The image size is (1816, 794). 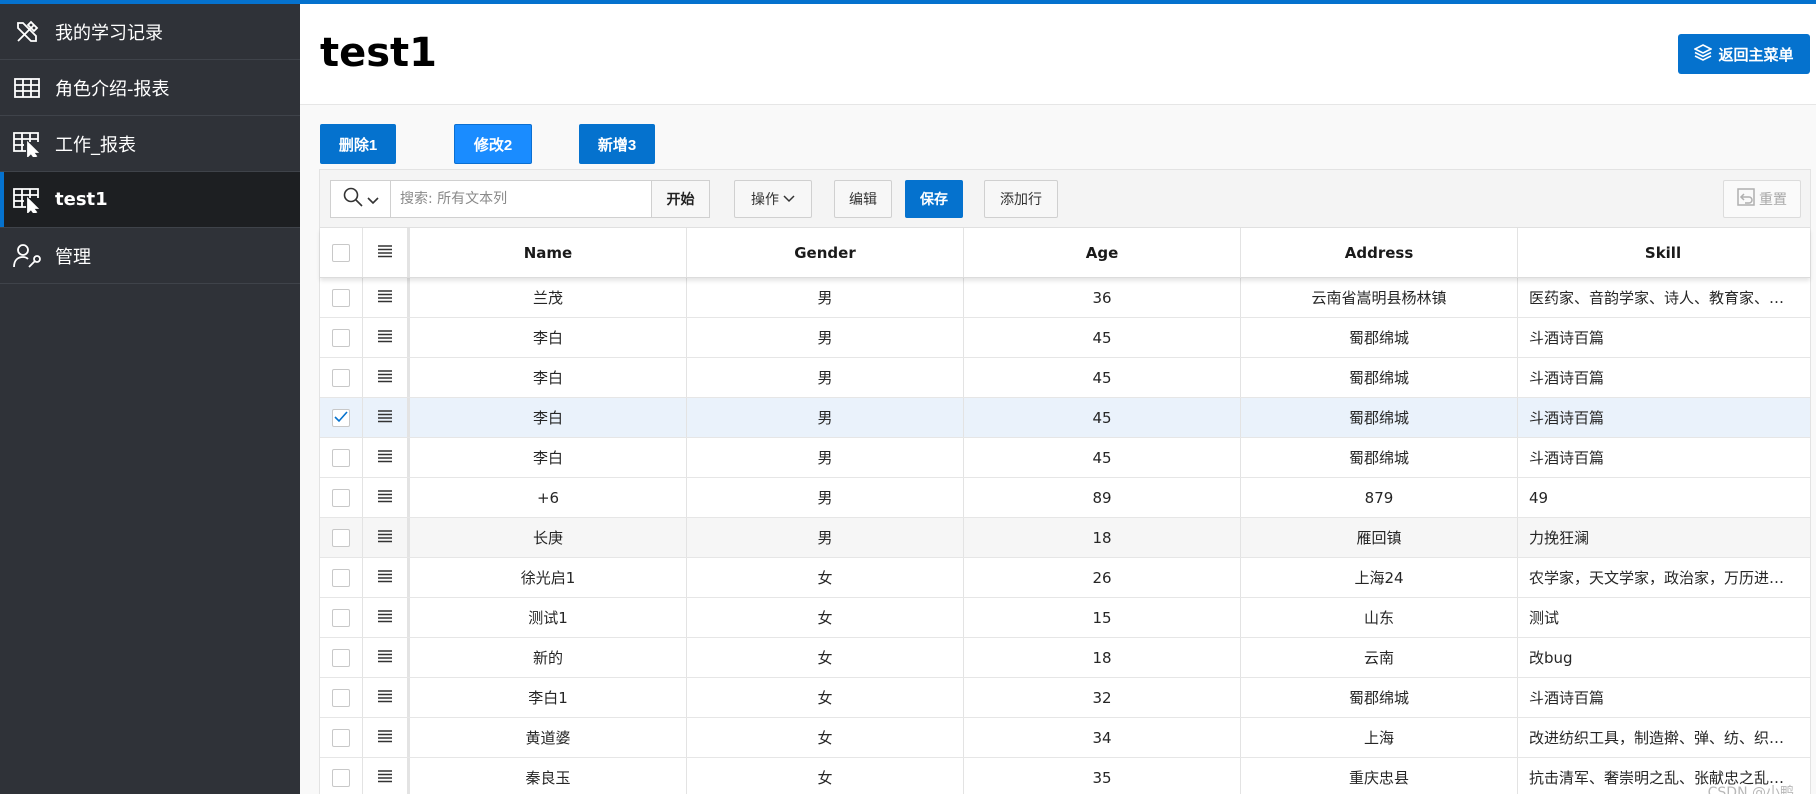 What do you see at coordinates (617, 144) in the screenshot?
I see `add-button: 新增3` at bounding box center [617, 144].